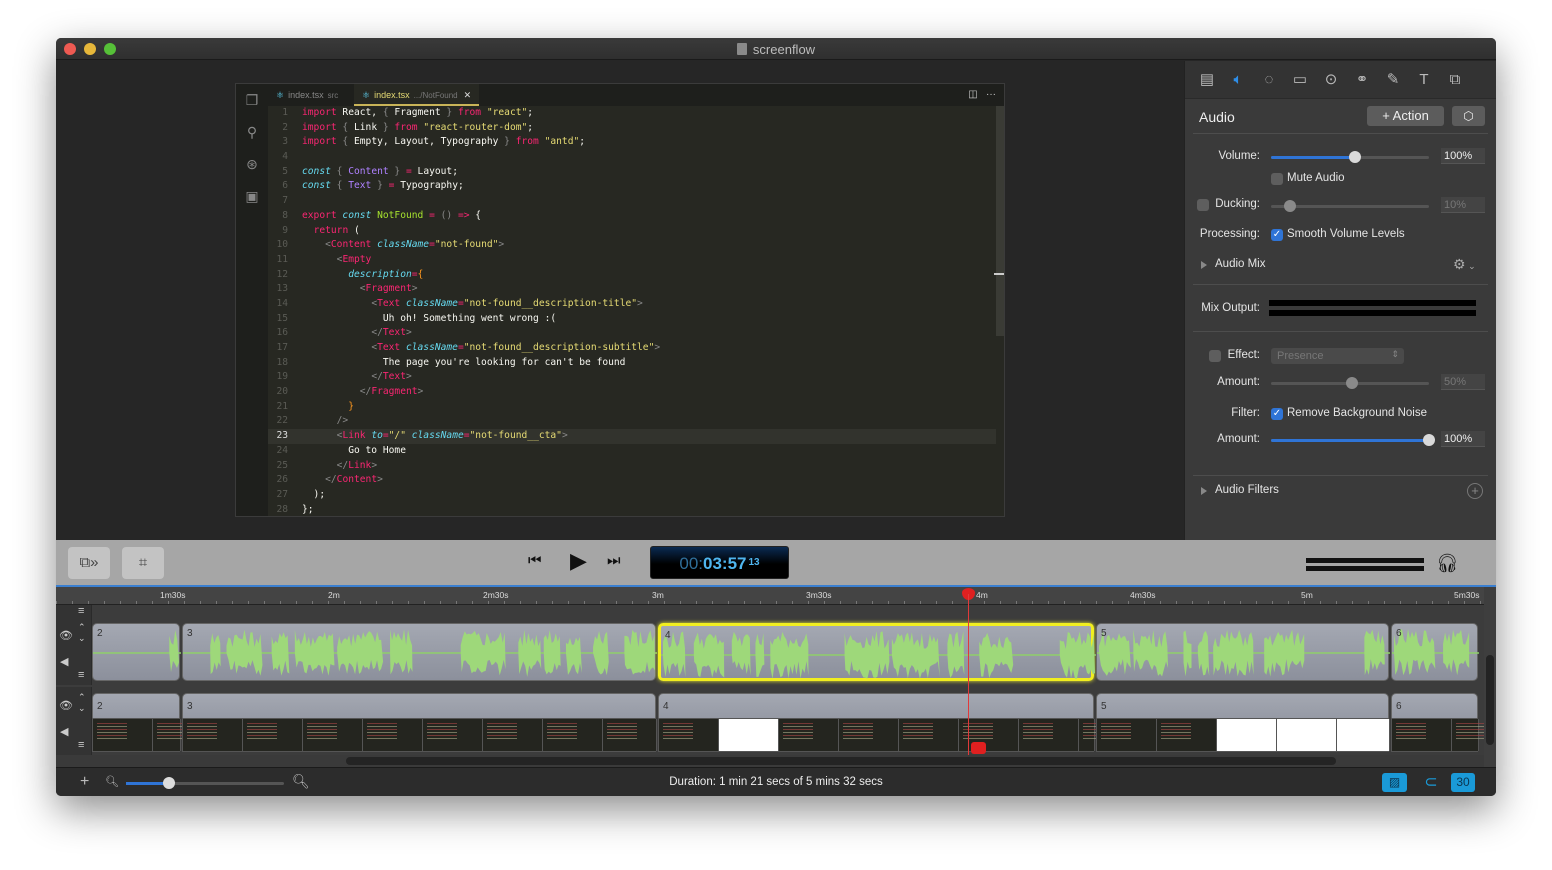 The height and width of the screenshot is (870, 1552). What do you see at coordinates (535, 560) in the screenshot?
I see `rewind-button: ⏮` at bounding box center [535, 560].